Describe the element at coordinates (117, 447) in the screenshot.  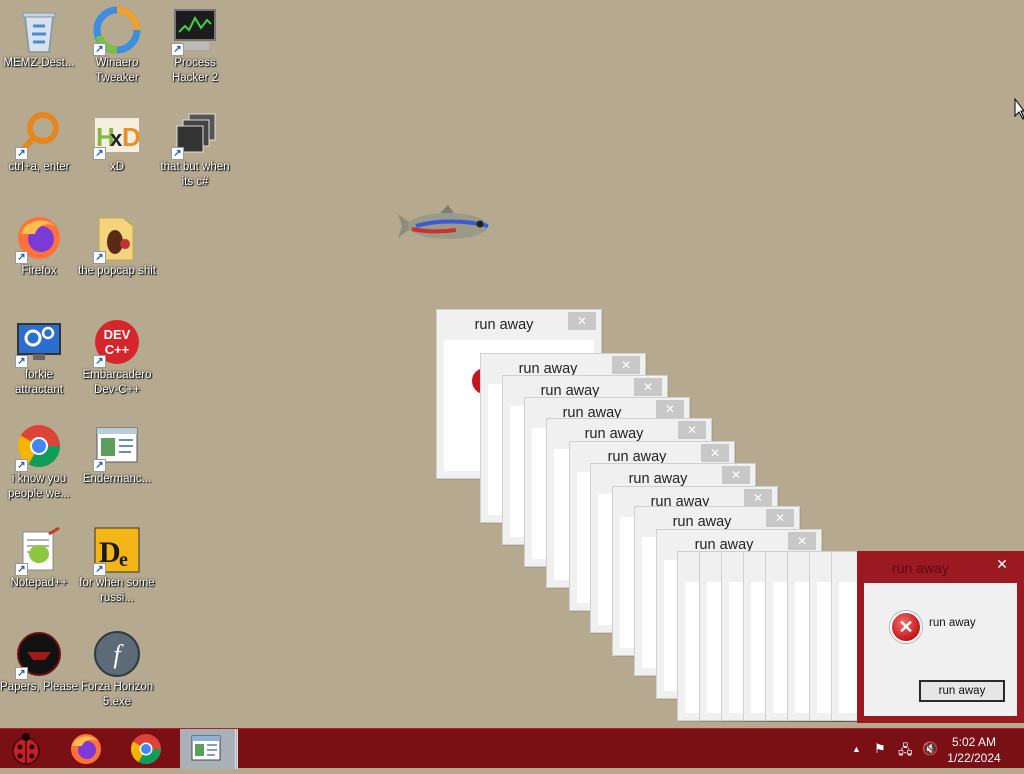
I see `window-app-icon: ↗` at that location.